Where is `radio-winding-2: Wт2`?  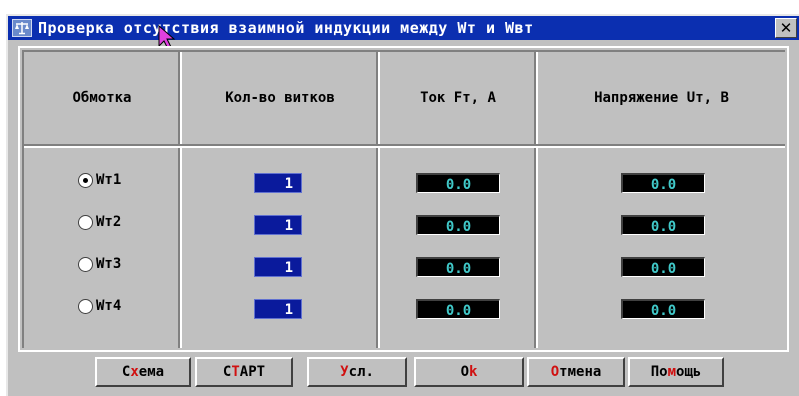
radio-winding-2: Wт2 is located at coordinates (99, 222).